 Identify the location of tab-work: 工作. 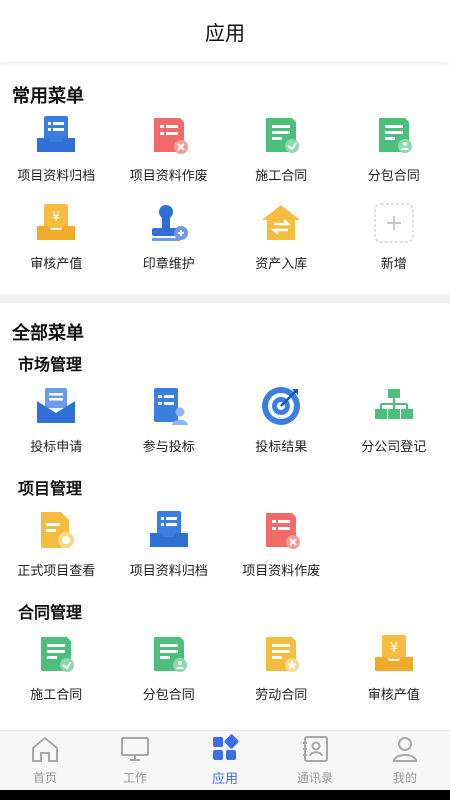
(135, 760).